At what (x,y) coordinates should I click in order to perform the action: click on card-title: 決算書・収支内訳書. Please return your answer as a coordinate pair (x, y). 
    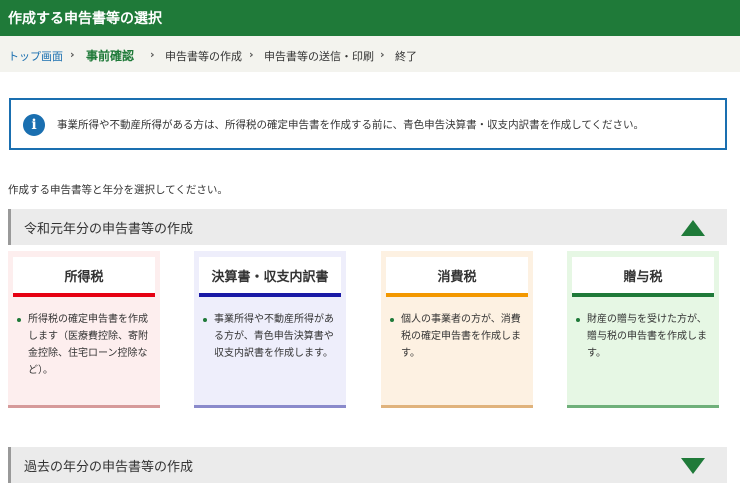
    Looking at the image, I should click on (270, 277).